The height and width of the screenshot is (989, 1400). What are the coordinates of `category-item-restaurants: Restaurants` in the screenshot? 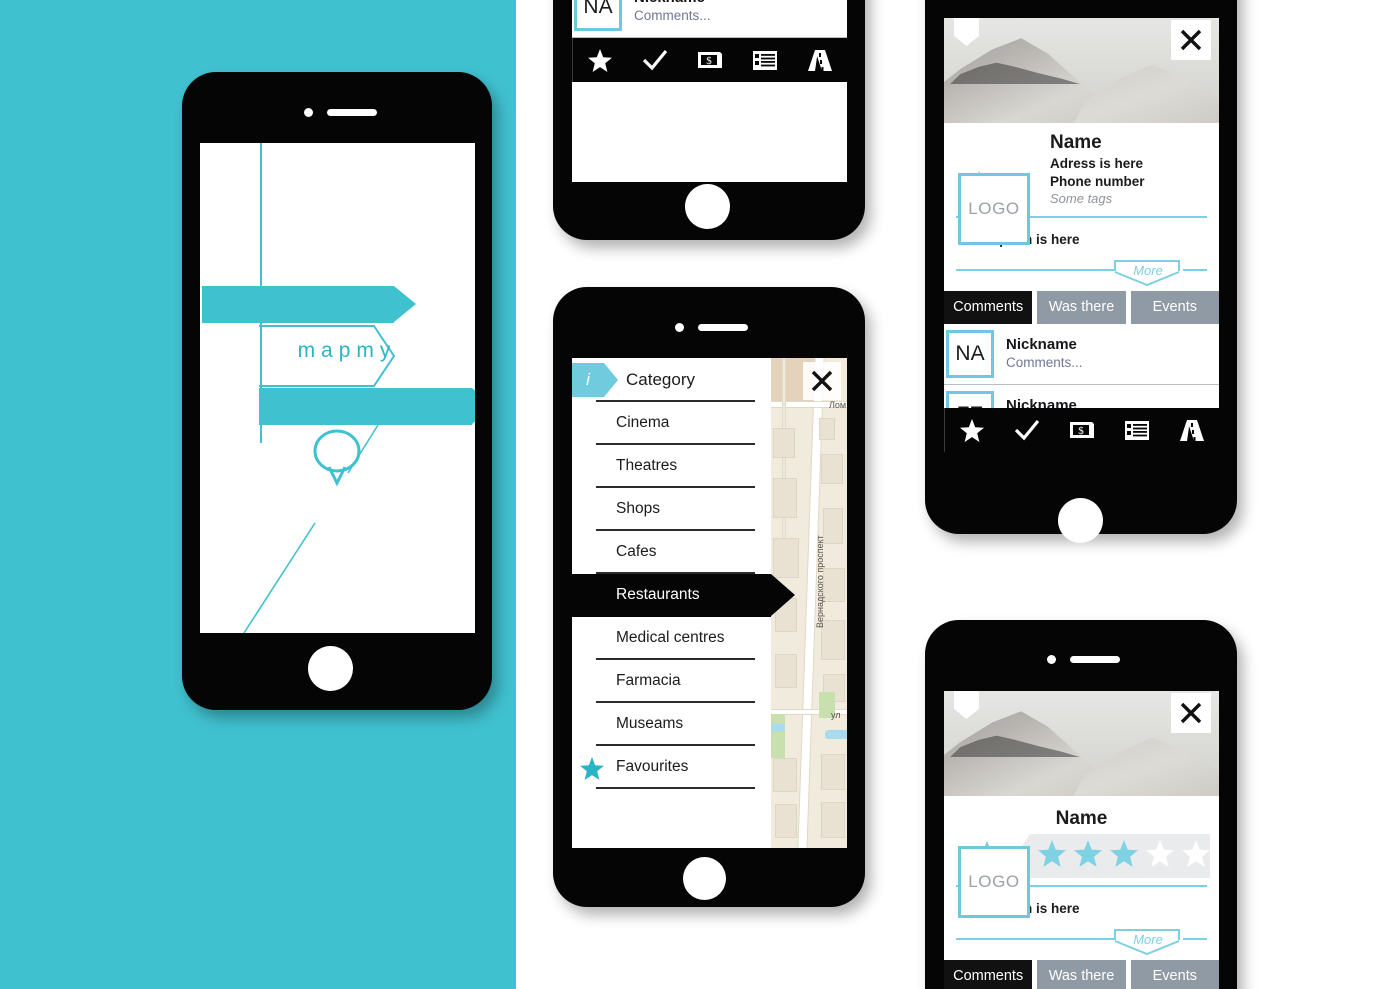 It's located at (683, 595).